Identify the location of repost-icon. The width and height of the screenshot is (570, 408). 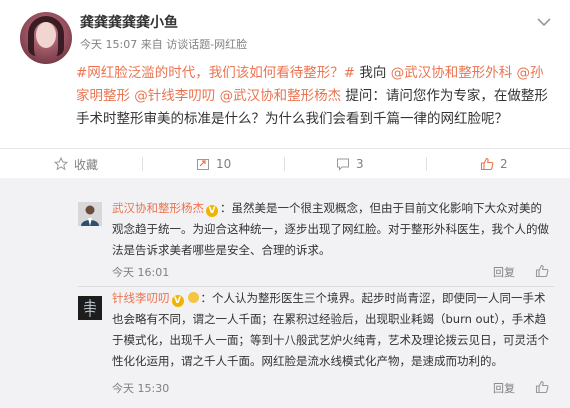
(203, 164).